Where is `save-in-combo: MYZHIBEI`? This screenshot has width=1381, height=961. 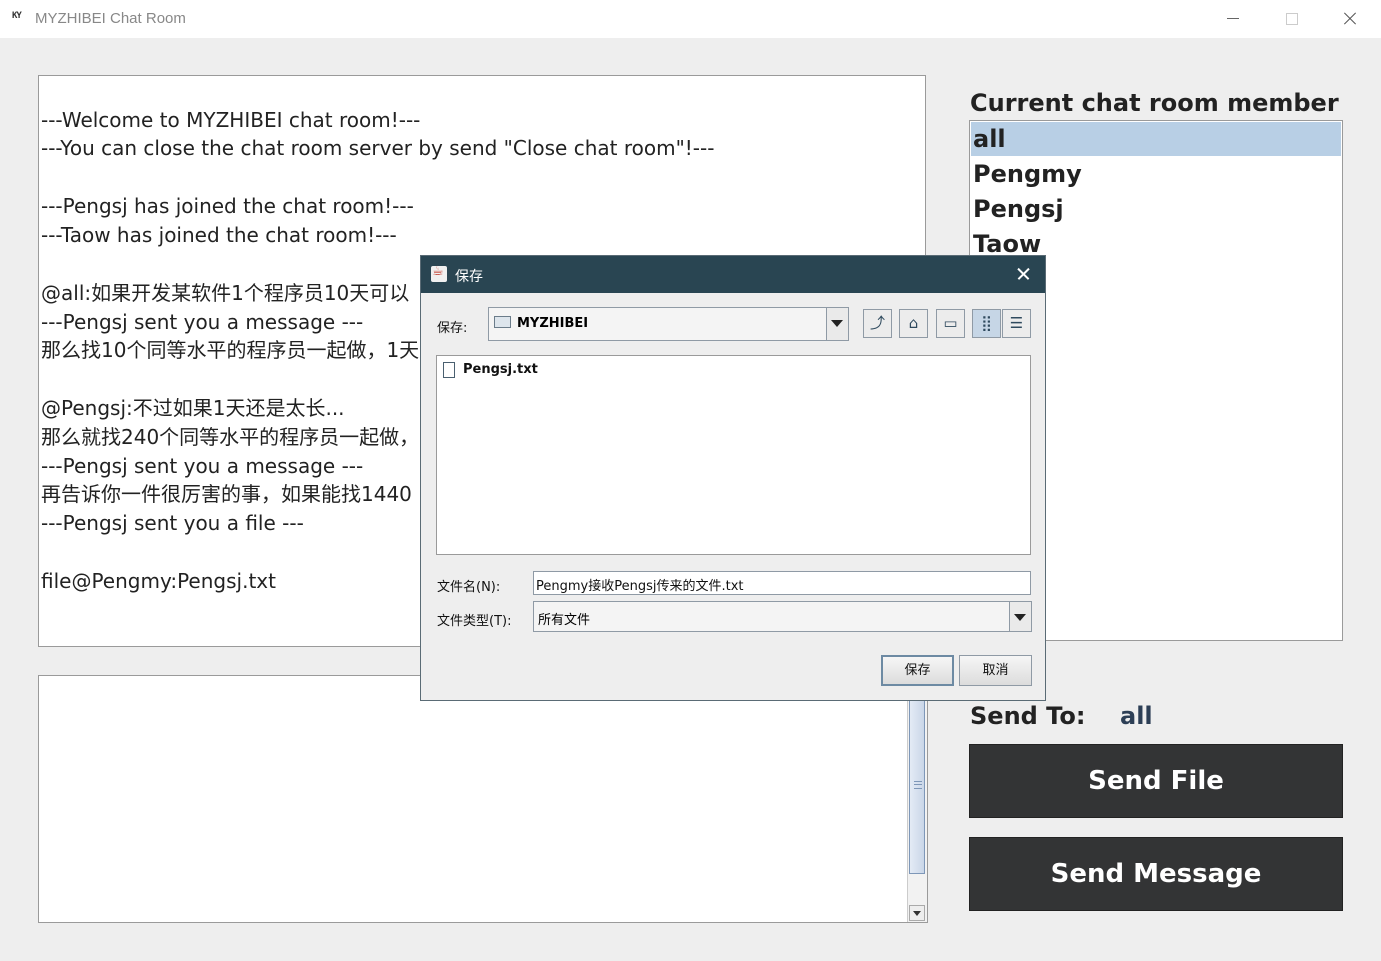 save-in-combo: MYZHIBEI is located at coordinates (668, 324).